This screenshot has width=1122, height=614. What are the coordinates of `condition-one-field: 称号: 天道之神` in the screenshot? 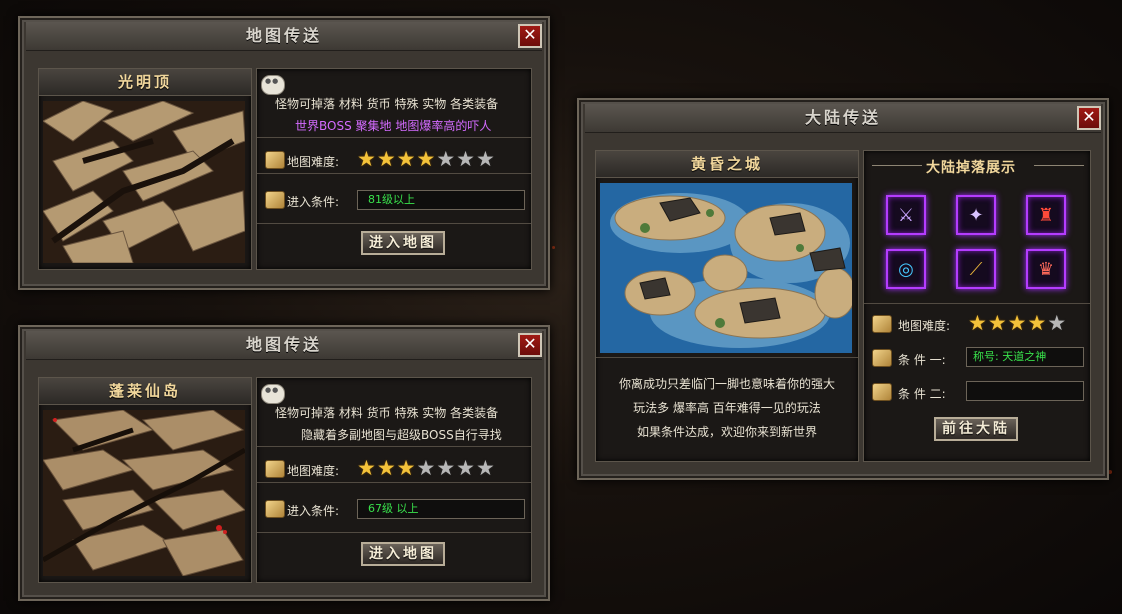 It's located at (1025, 357).